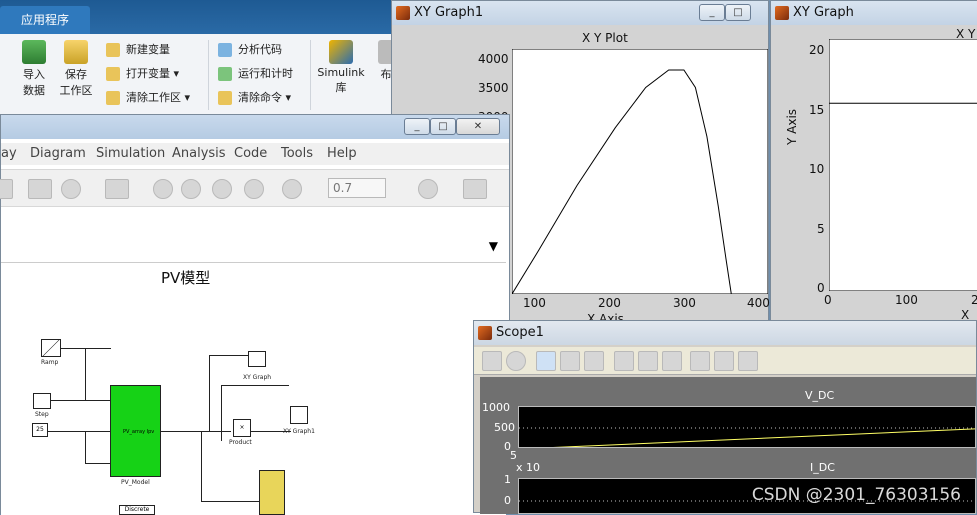 The image size is (977, 515). What do you see at coordinates (9, 153) in the screenshot?
I see `menu-display: ay` at bounding box center [9, 153].